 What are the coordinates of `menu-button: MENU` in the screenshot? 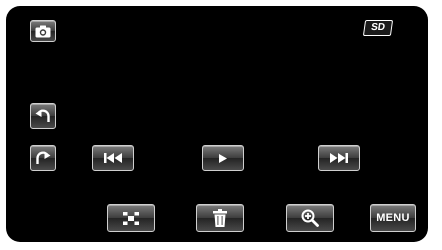 It's located at (393, 218).